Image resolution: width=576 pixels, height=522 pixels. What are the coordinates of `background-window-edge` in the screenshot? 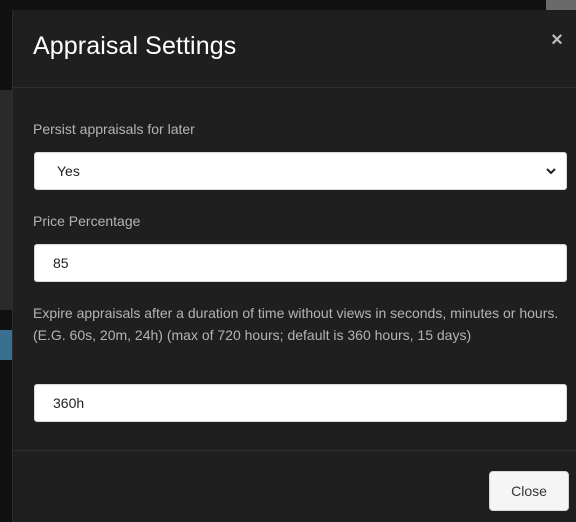 It's located at (561, 5).